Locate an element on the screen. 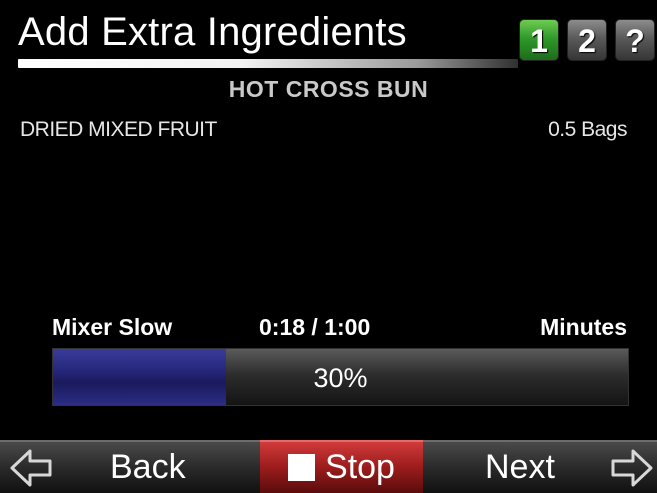 Image resolution: width=657 pixels, height=493 pixels. step-tabs: 1 2 ? is located at coordinates (587, 40).